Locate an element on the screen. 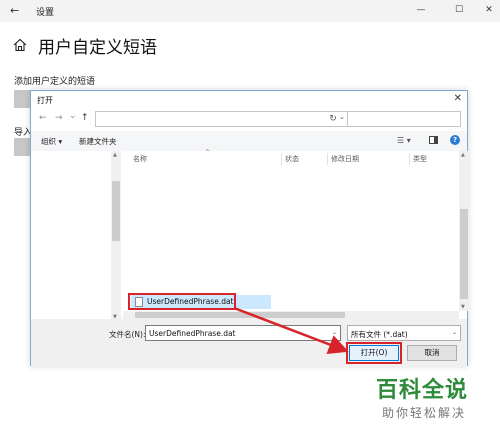 The width and height of the screenshot is (500, 435). back-arrow-icon: ← is located at coordinates (14, 10).